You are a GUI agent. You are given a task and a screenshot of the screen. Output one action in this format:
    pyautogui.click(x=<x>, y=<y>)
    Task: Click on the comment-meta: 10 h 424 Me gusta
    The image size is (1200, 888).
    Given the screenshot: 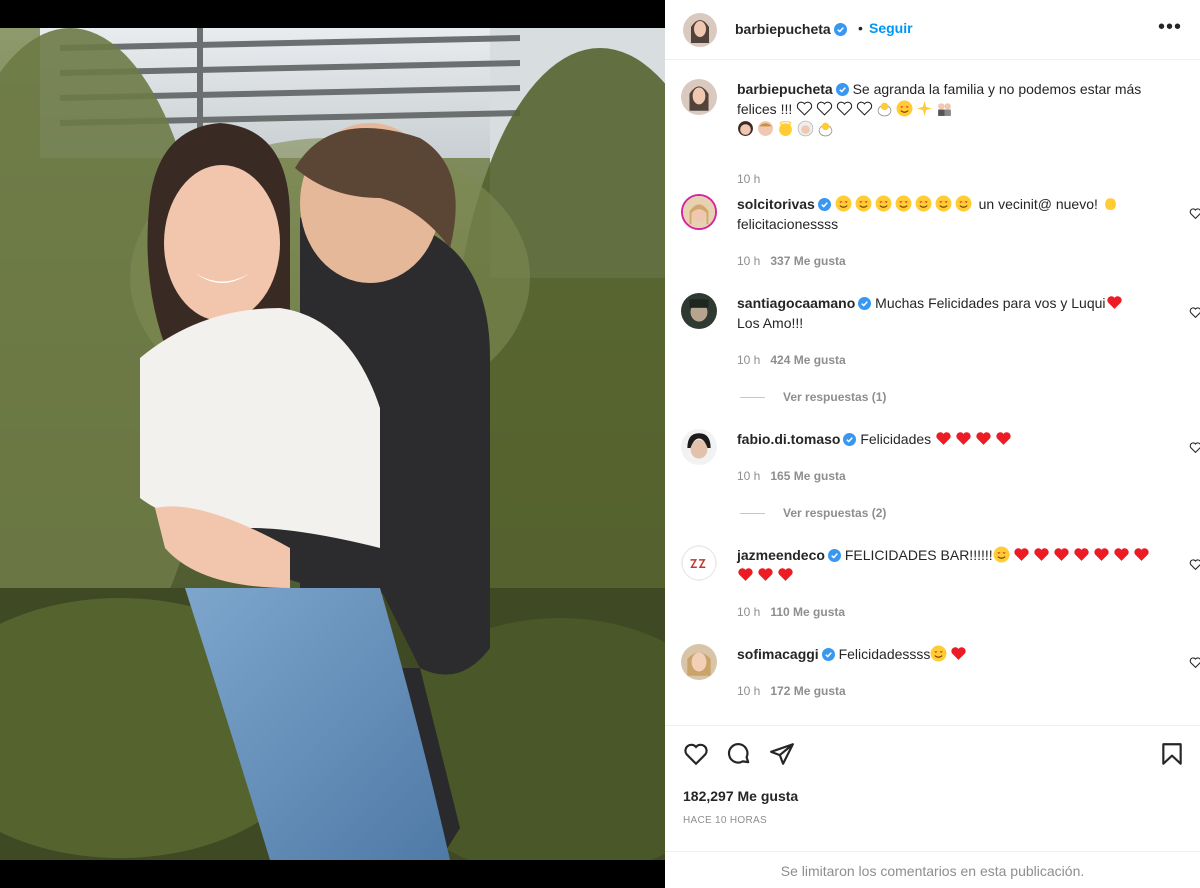 What is the action you would take?
    pyautogui.click(x=791, y=360)
    